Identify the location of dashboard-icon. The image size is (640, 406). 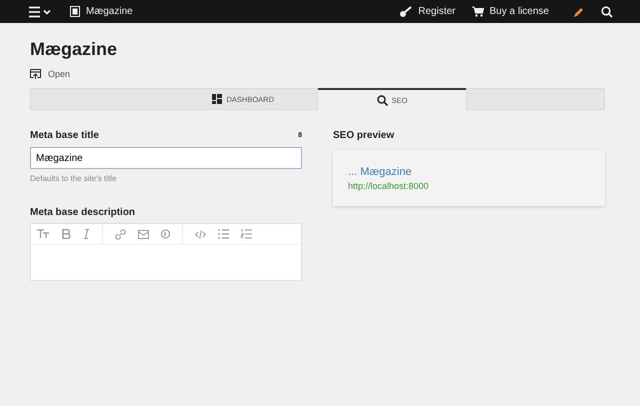
(217, 99).